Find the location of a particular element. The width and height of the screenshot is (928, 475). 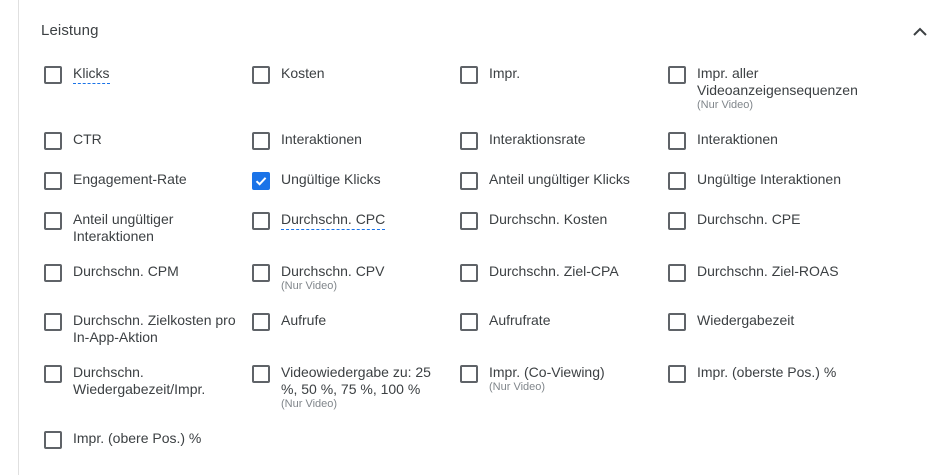

metric-option: Anteil ungültiger Klicks is located at coordinates (557, 180).